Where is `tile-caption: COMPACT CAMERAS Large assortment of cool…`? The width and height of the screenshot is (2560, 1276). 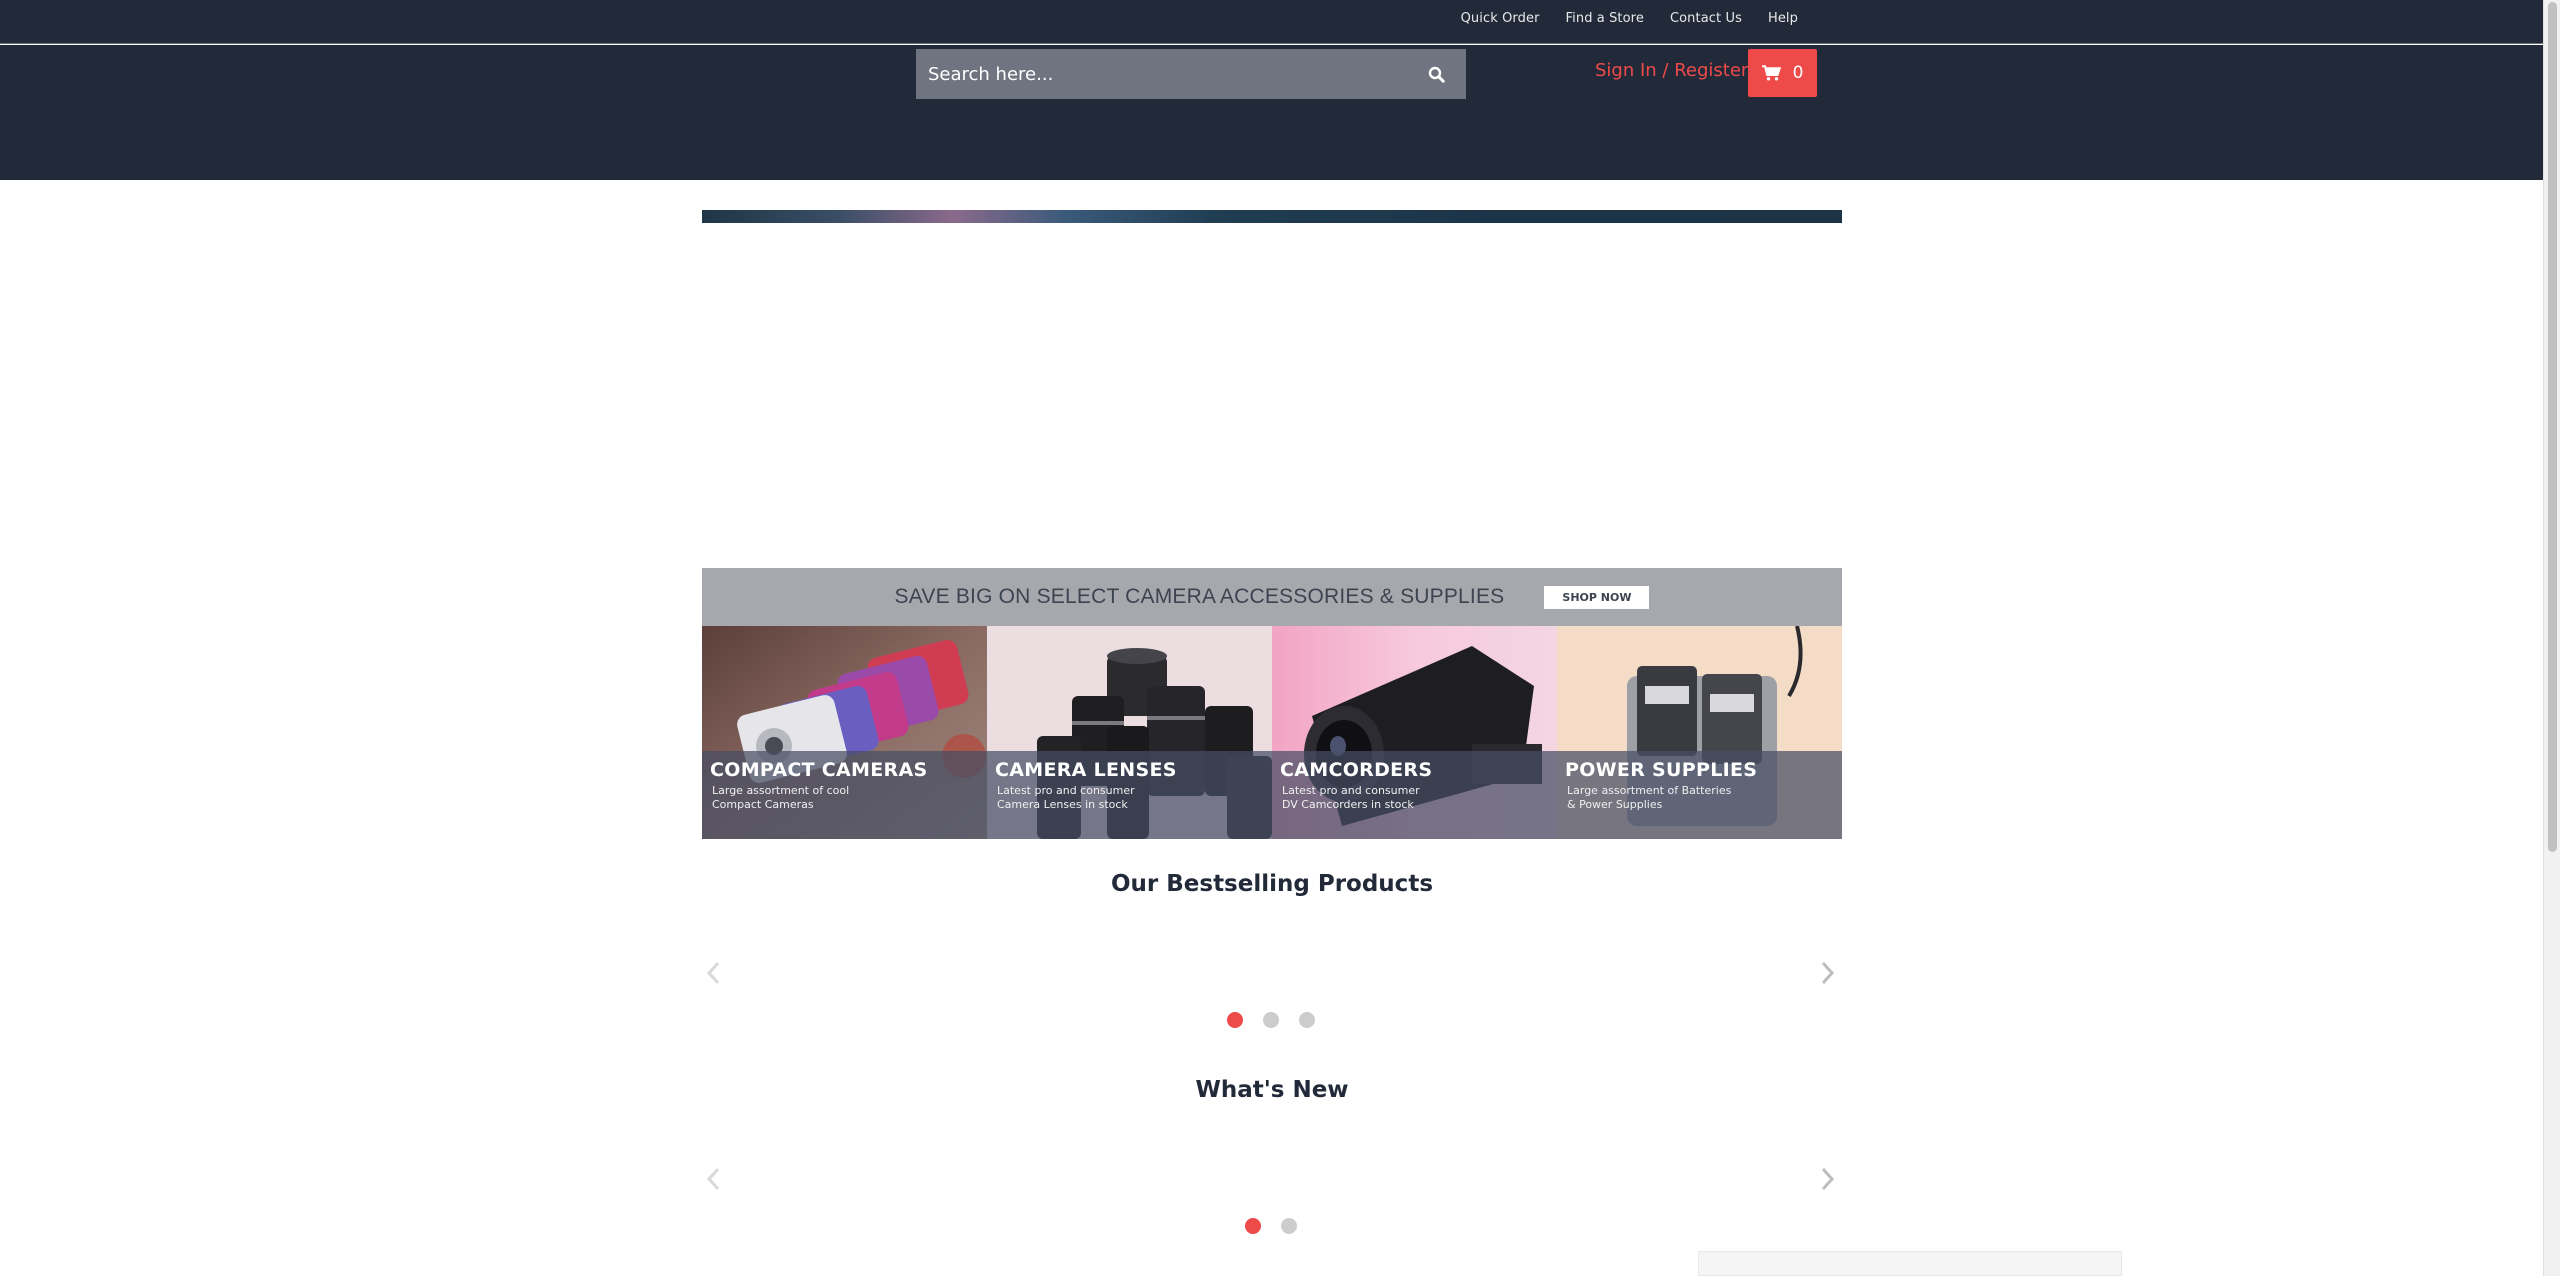 tile-caption: COMPACT CAMERAS Large assortment of cool… is located at coordinates (844, 795).